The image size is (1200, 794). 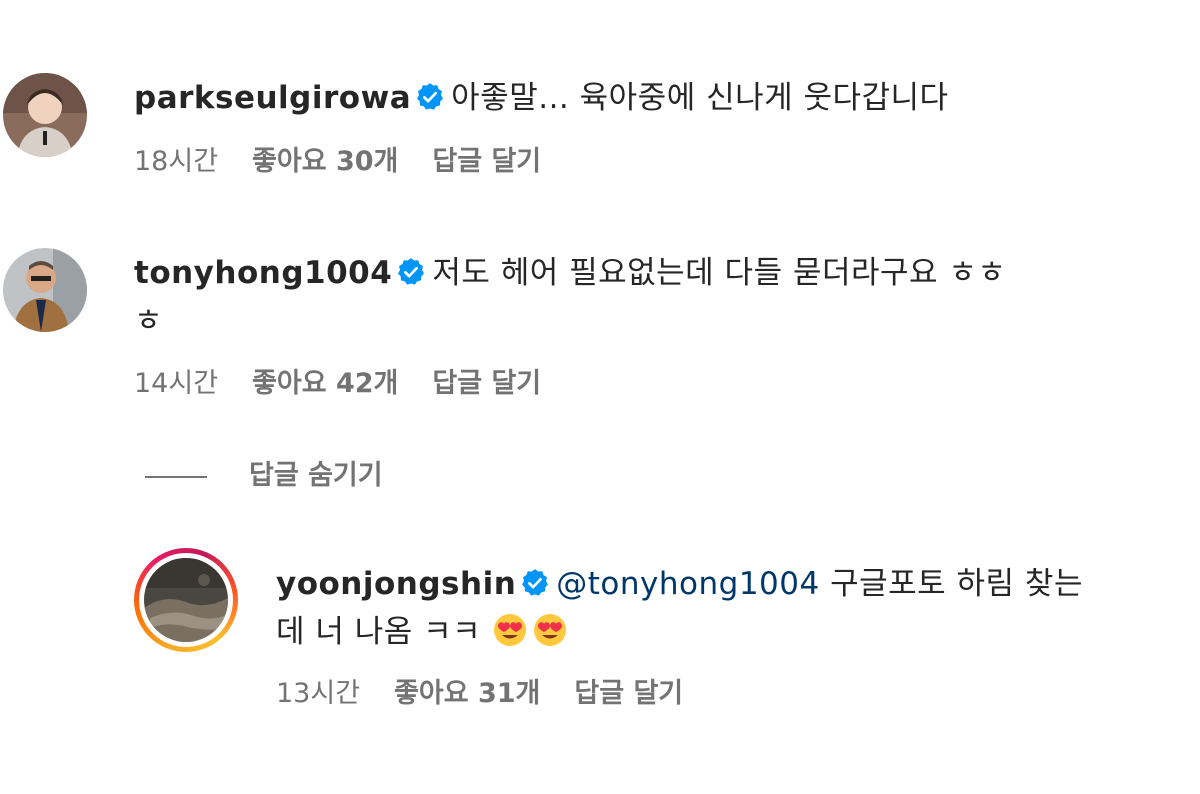 What do you see at coordinates (956, 584) in the screenshot?
I see `reply-text: 구글포토 하림 찾는` at bounding box center [956, 584].